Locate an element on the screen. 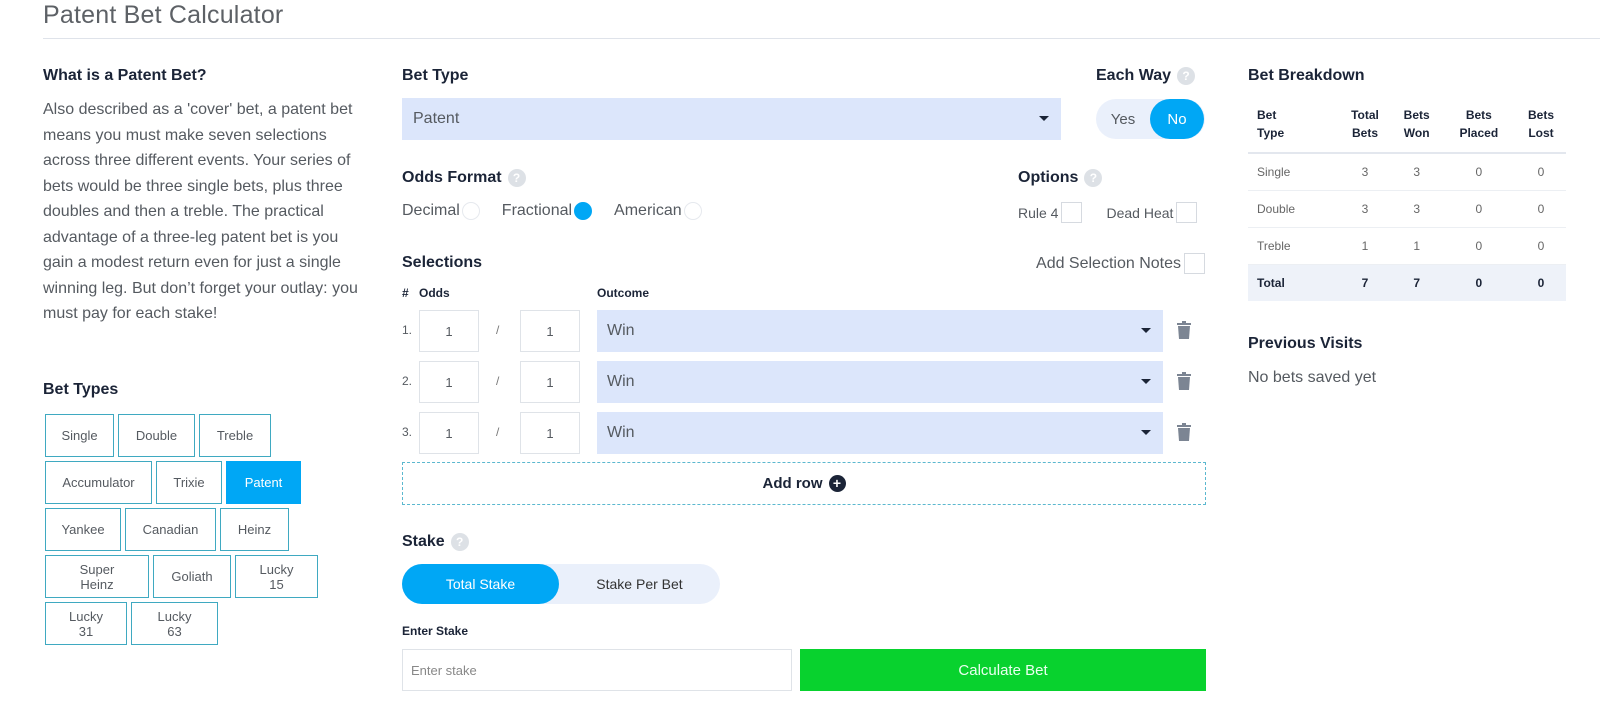  cell-bets-won: 1 is located at coordinates (1416, 246).